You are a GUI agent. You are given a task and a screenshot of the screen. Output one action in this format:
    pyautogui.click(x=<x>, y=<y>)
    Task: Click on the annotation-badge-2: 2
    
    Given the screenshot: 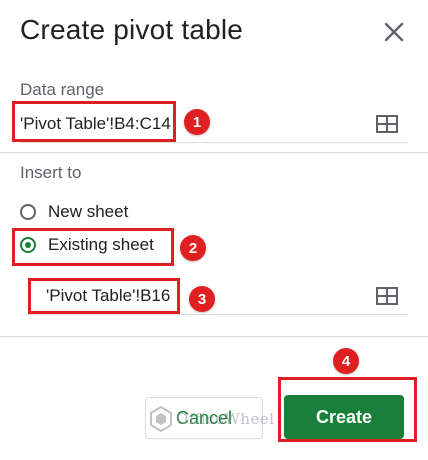 What is the action you would take?
    pyautogui.click(x=193, y=248)
    